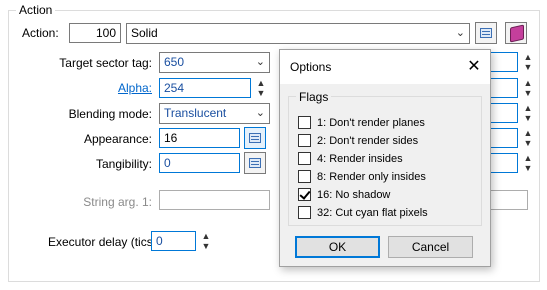 The width and height of the screenshot is (547, 290). I want to click on right-spinner-3: ▲ ▼, so click(528, 113).